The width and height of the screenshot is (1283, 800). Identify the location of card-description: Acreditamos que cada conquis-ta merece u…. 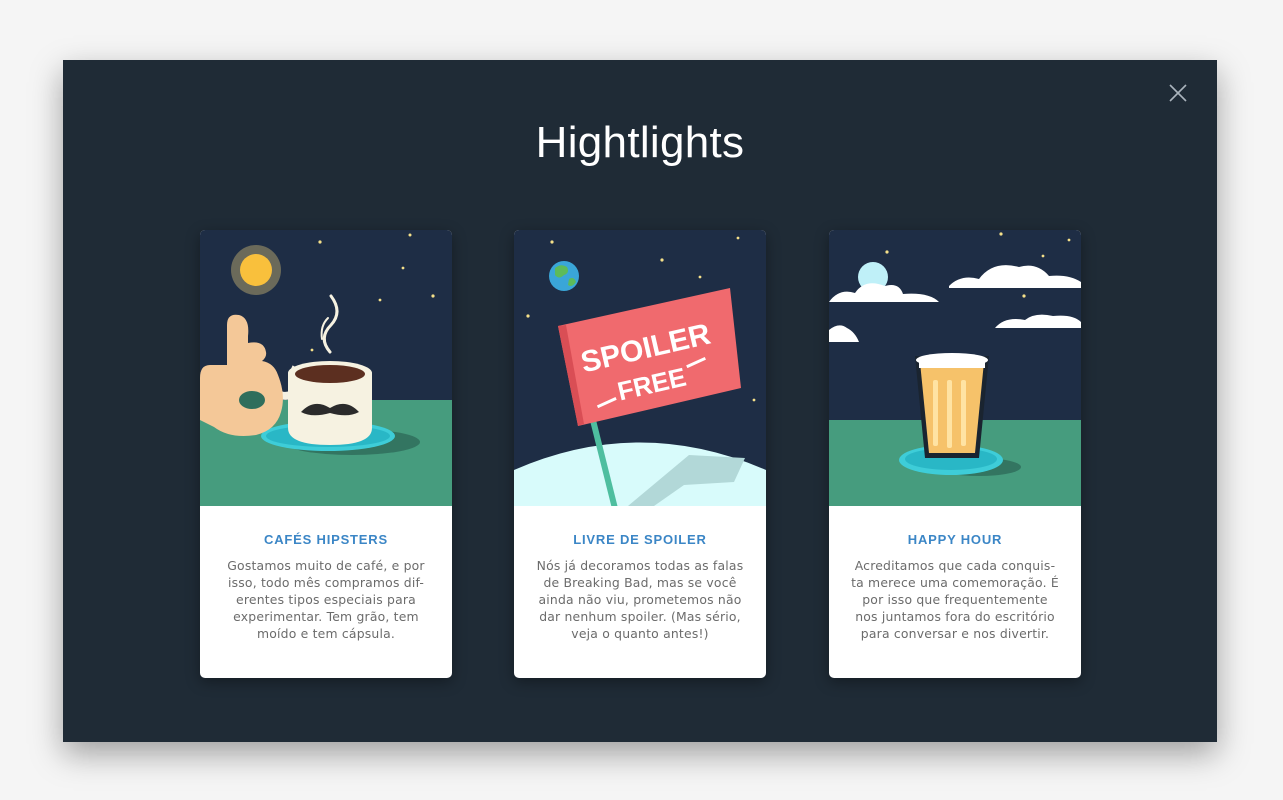
(955, 599).